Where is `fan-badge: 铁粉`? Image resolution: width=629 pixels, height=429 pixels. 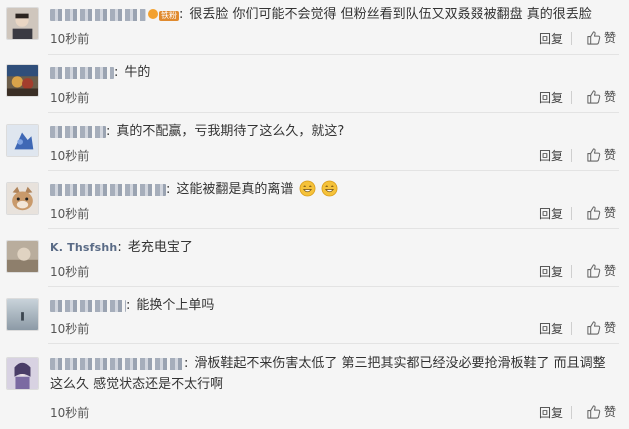
fan-badge: 铁粉 is located at coordinates (169, 16).